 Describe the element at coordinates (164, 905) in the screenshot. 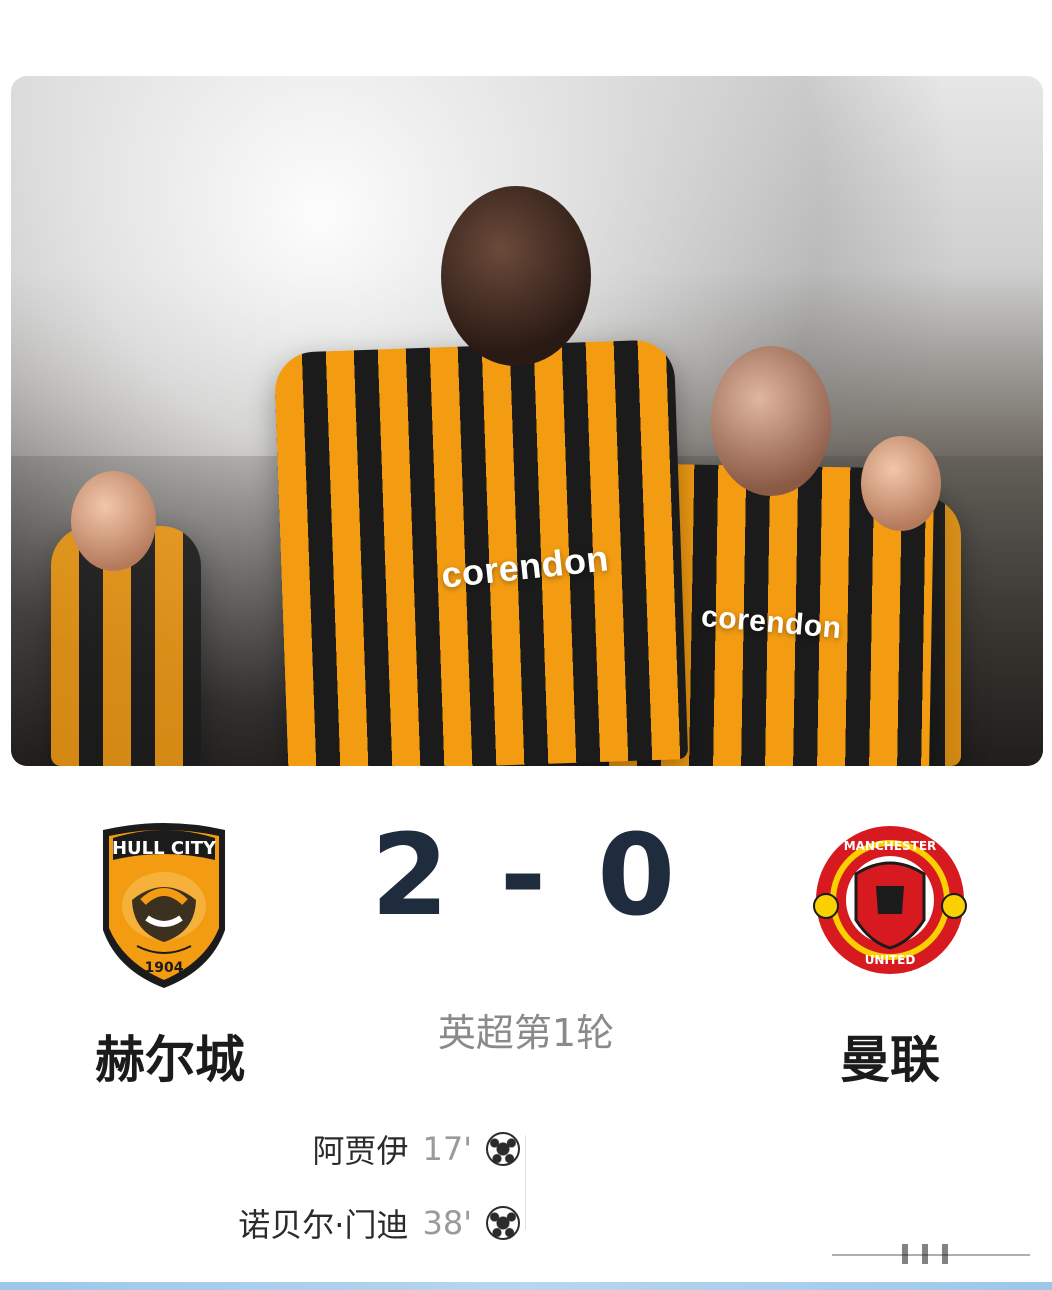

I see `hull-city-crest-icon: HULL CITY 1904` at that location.